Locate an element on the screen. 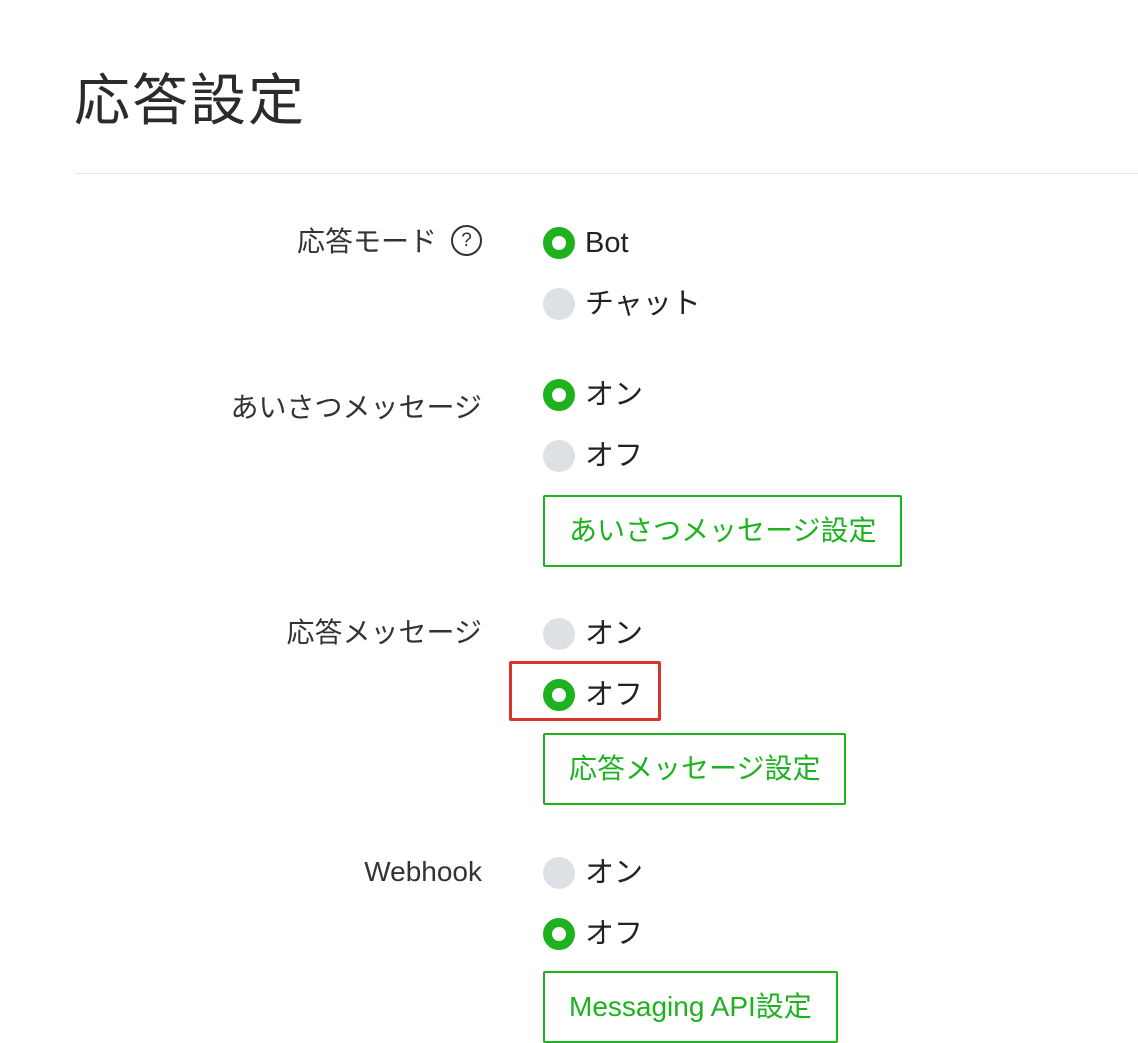 Image resolution: width=1138 pixels, height=1043 pixels. webhook-option-on: オン is located at coordinates (593, 873).